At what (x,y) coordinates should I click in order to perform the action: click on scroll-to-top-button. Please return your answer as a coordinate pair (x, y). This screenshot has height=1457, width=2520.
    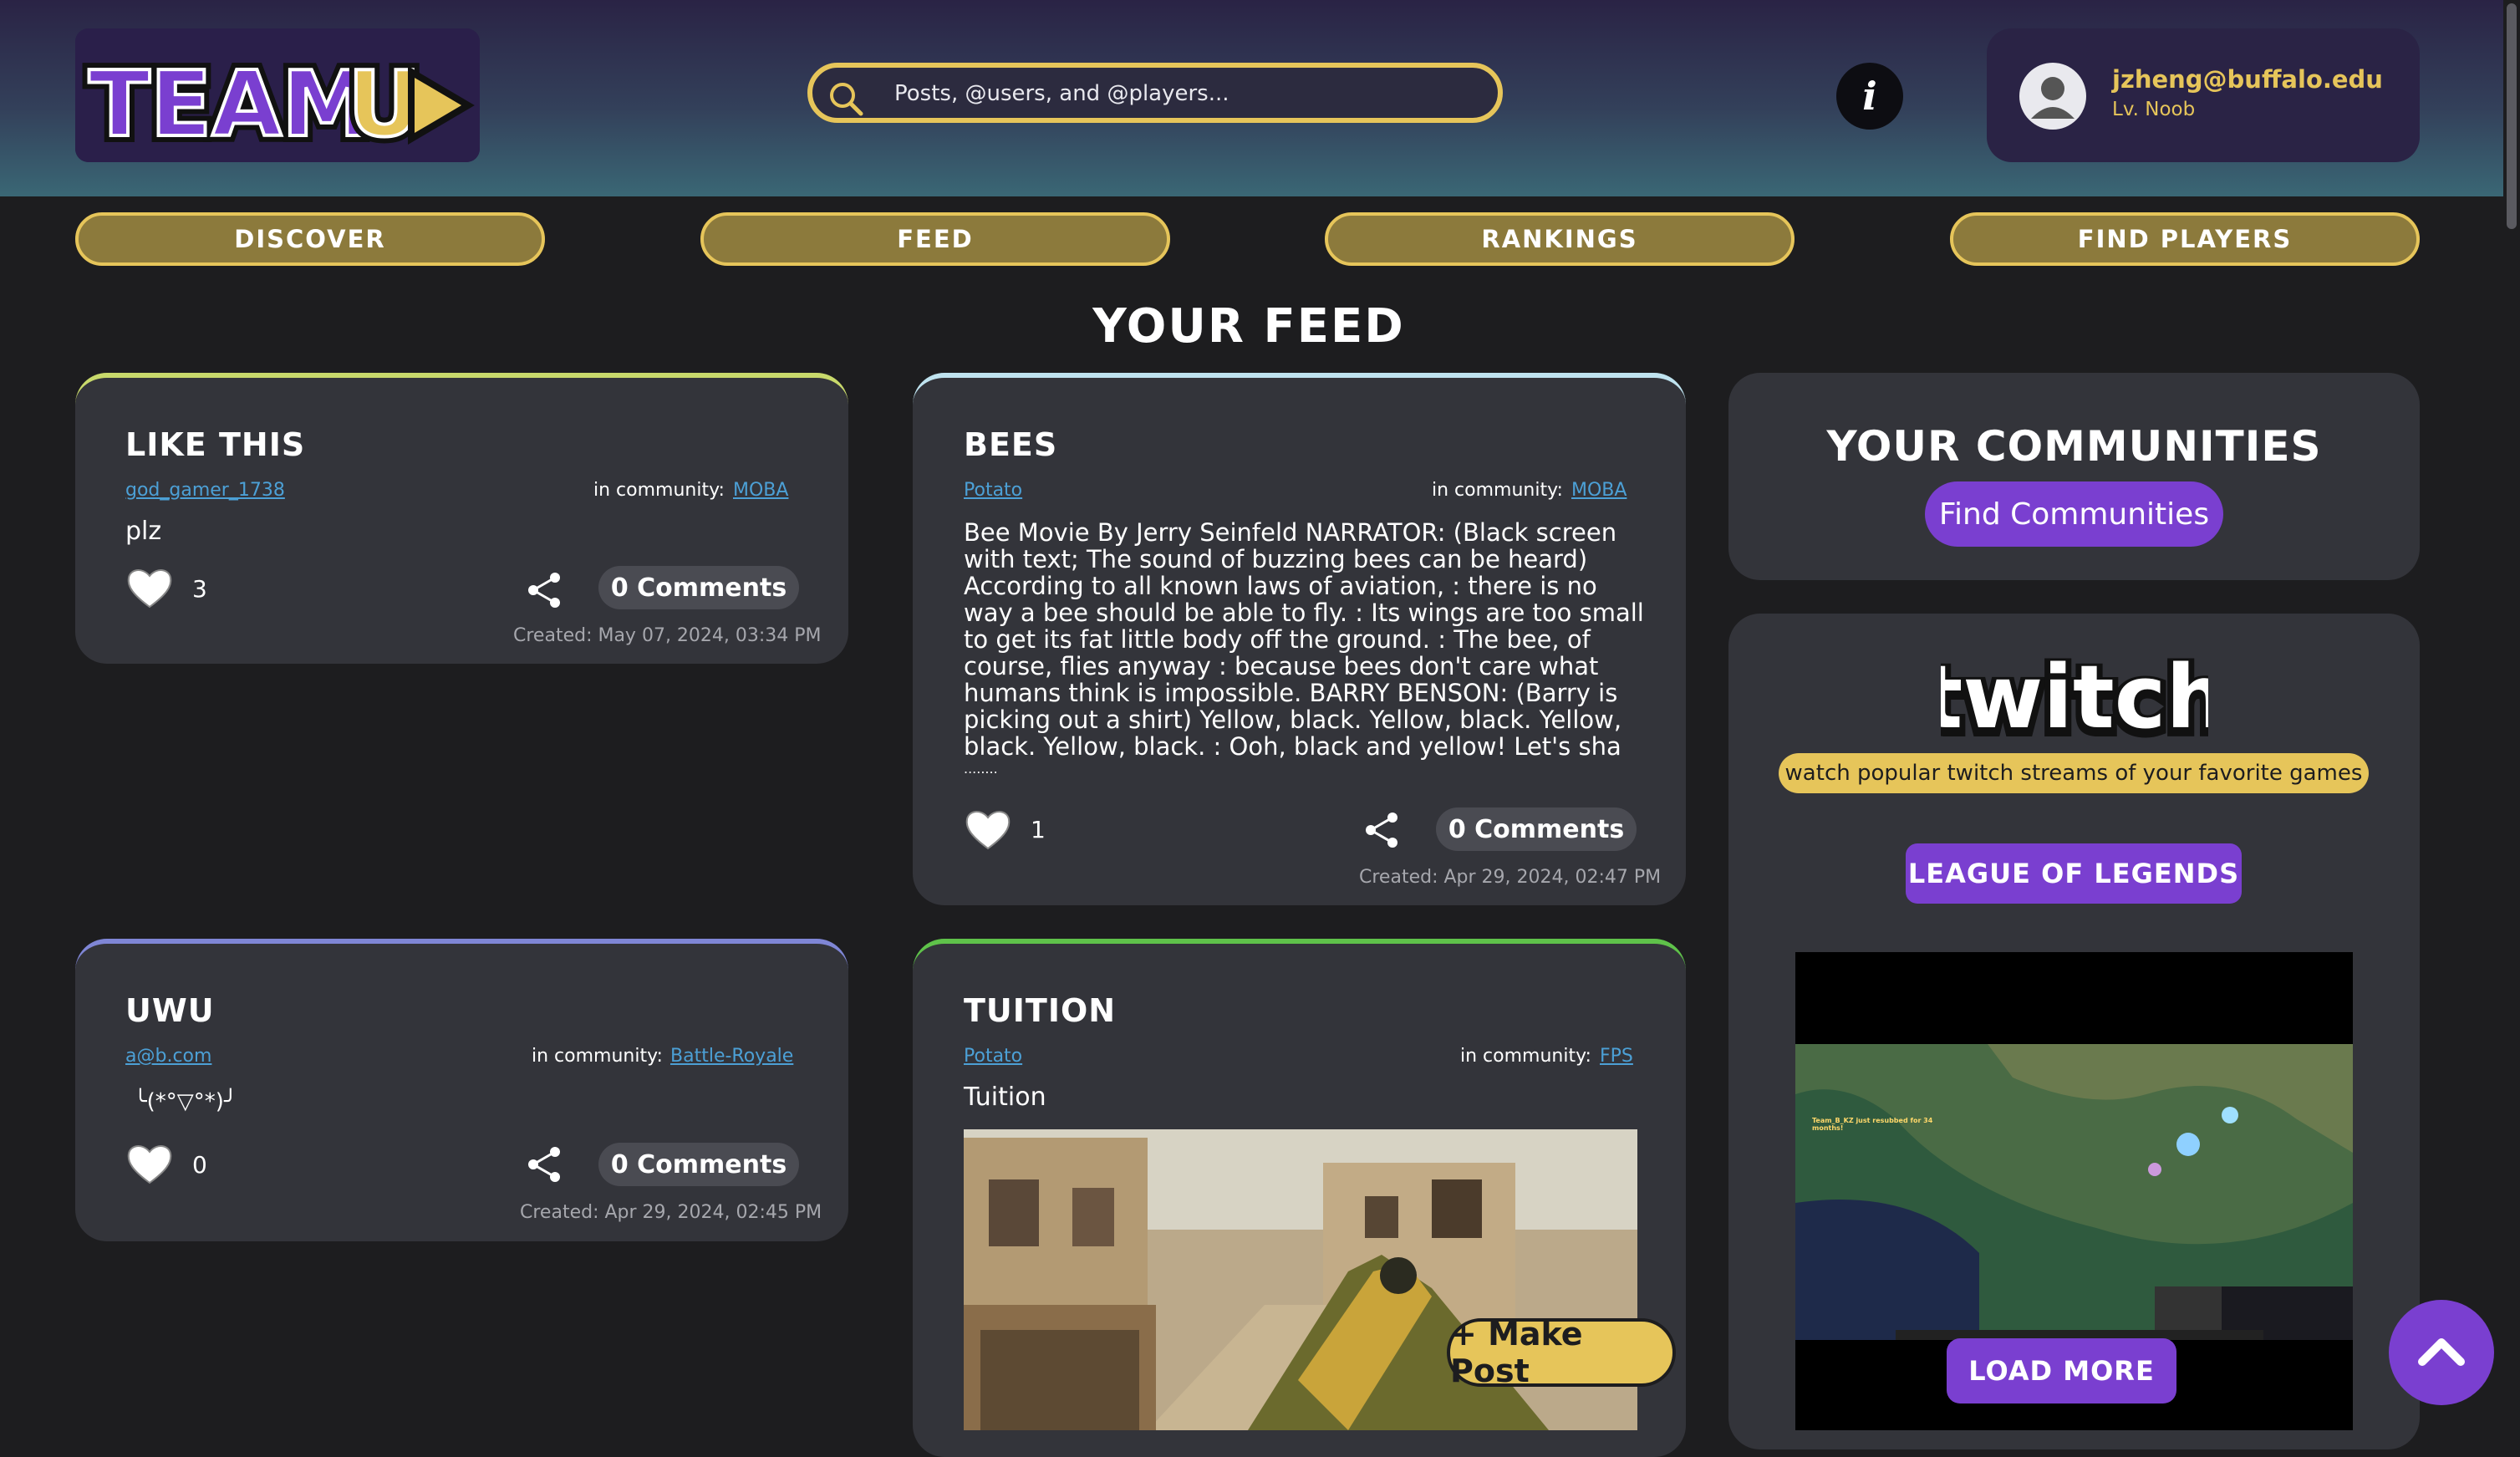
    Looking at the image, I should click on (2441, 1352).